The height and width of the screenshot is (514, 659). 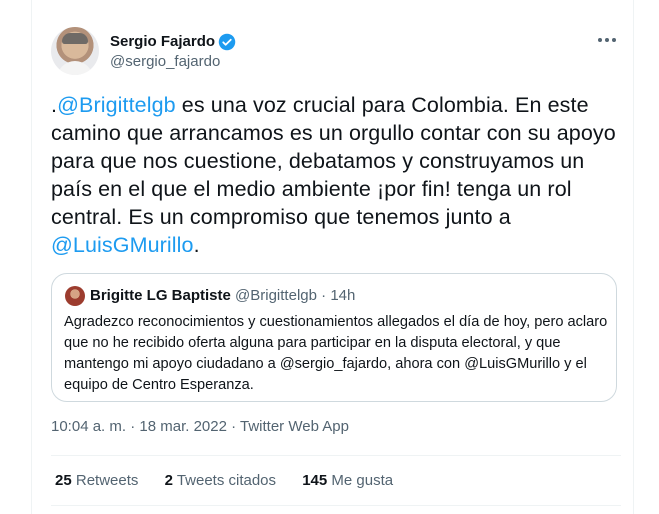 What do you see at coordinates (116, 105) in the screenshot?
I see `mention-brigitte-link: @Brigittelgb` at bounding box center [116, 105].